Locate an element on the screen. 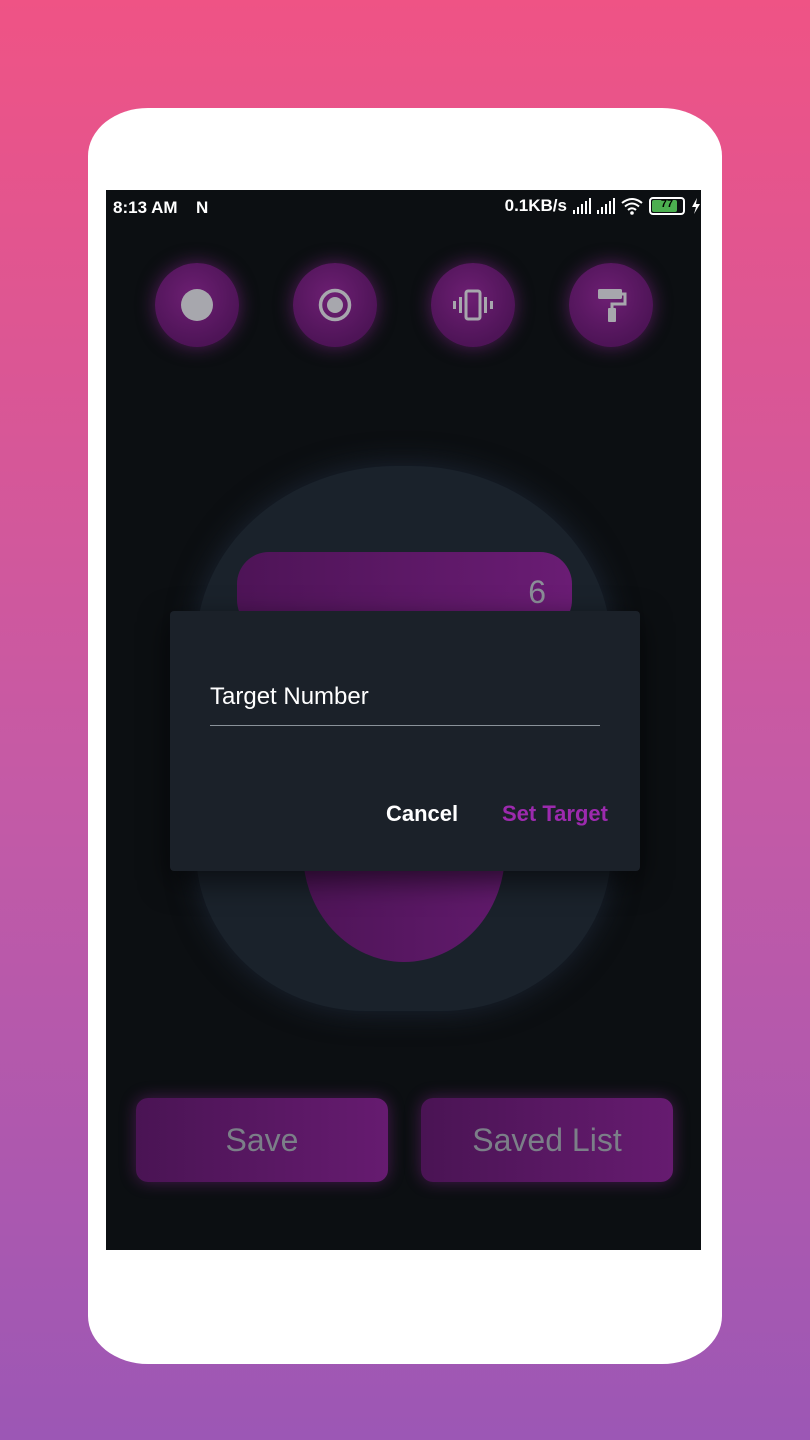  set-target-button: Set Target is located at coordinates (555, 814).